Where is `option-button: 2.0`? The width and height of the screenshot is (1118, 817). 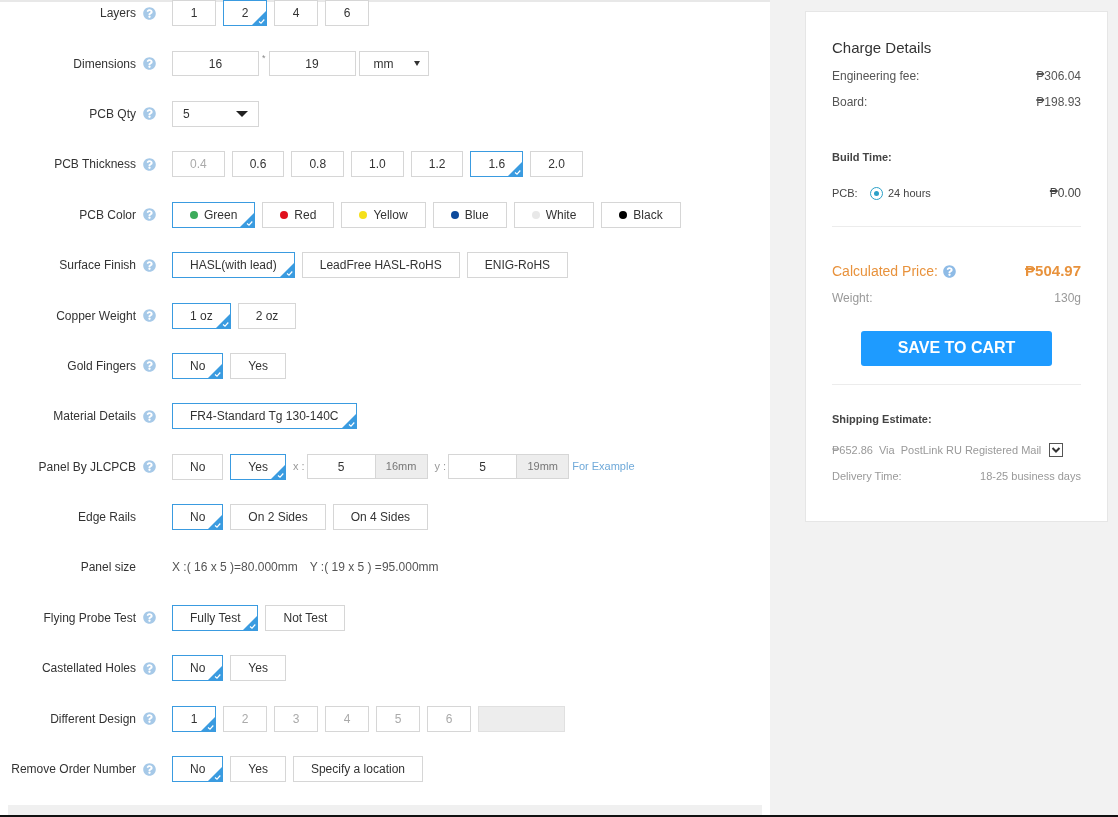
option-button: 2.0 is located at coordinates (556, 164).